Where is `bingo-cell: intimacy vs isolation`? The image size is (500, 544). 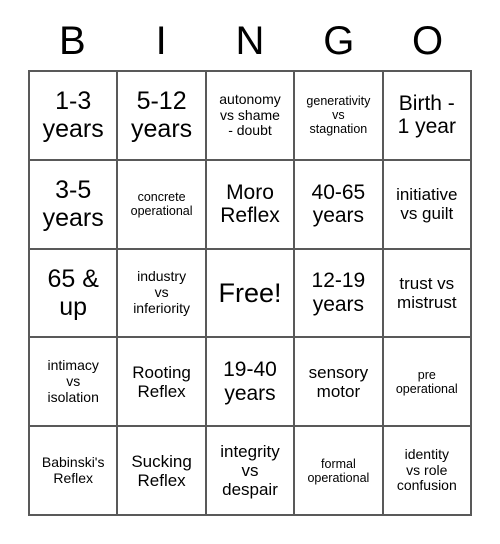 bingo-cell: intimacy vs isolation is located at coordinates (74, 383).